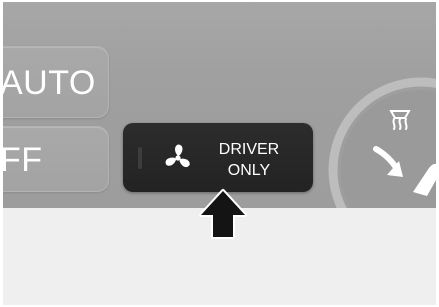 The image size is (439, 307). Describe the element at coordinates (249, 149) in the screenshot. I see `driver-only-label-line1: DRIVER` at that location.